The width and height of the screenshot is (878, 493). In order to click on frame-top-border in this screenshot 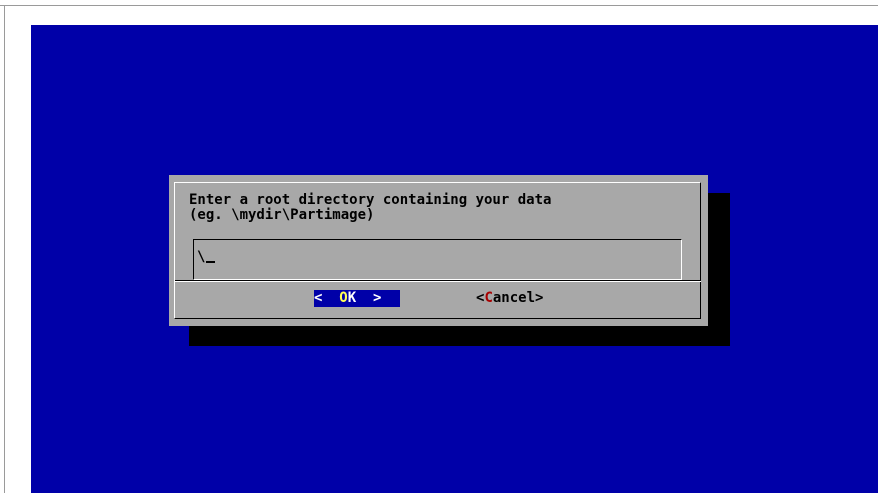, I will do `click(439, 5)`.